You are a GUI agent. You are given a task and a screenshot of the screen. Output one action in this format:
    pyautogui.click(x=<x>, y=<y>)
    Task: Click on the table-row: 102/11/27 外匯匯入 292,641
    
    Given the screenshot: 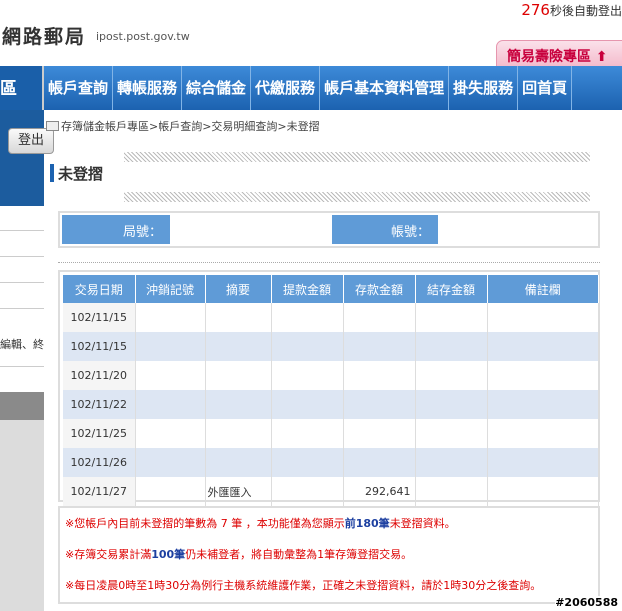 What is the action you would take?
    pyautogui.click(x=331, y=491)
    